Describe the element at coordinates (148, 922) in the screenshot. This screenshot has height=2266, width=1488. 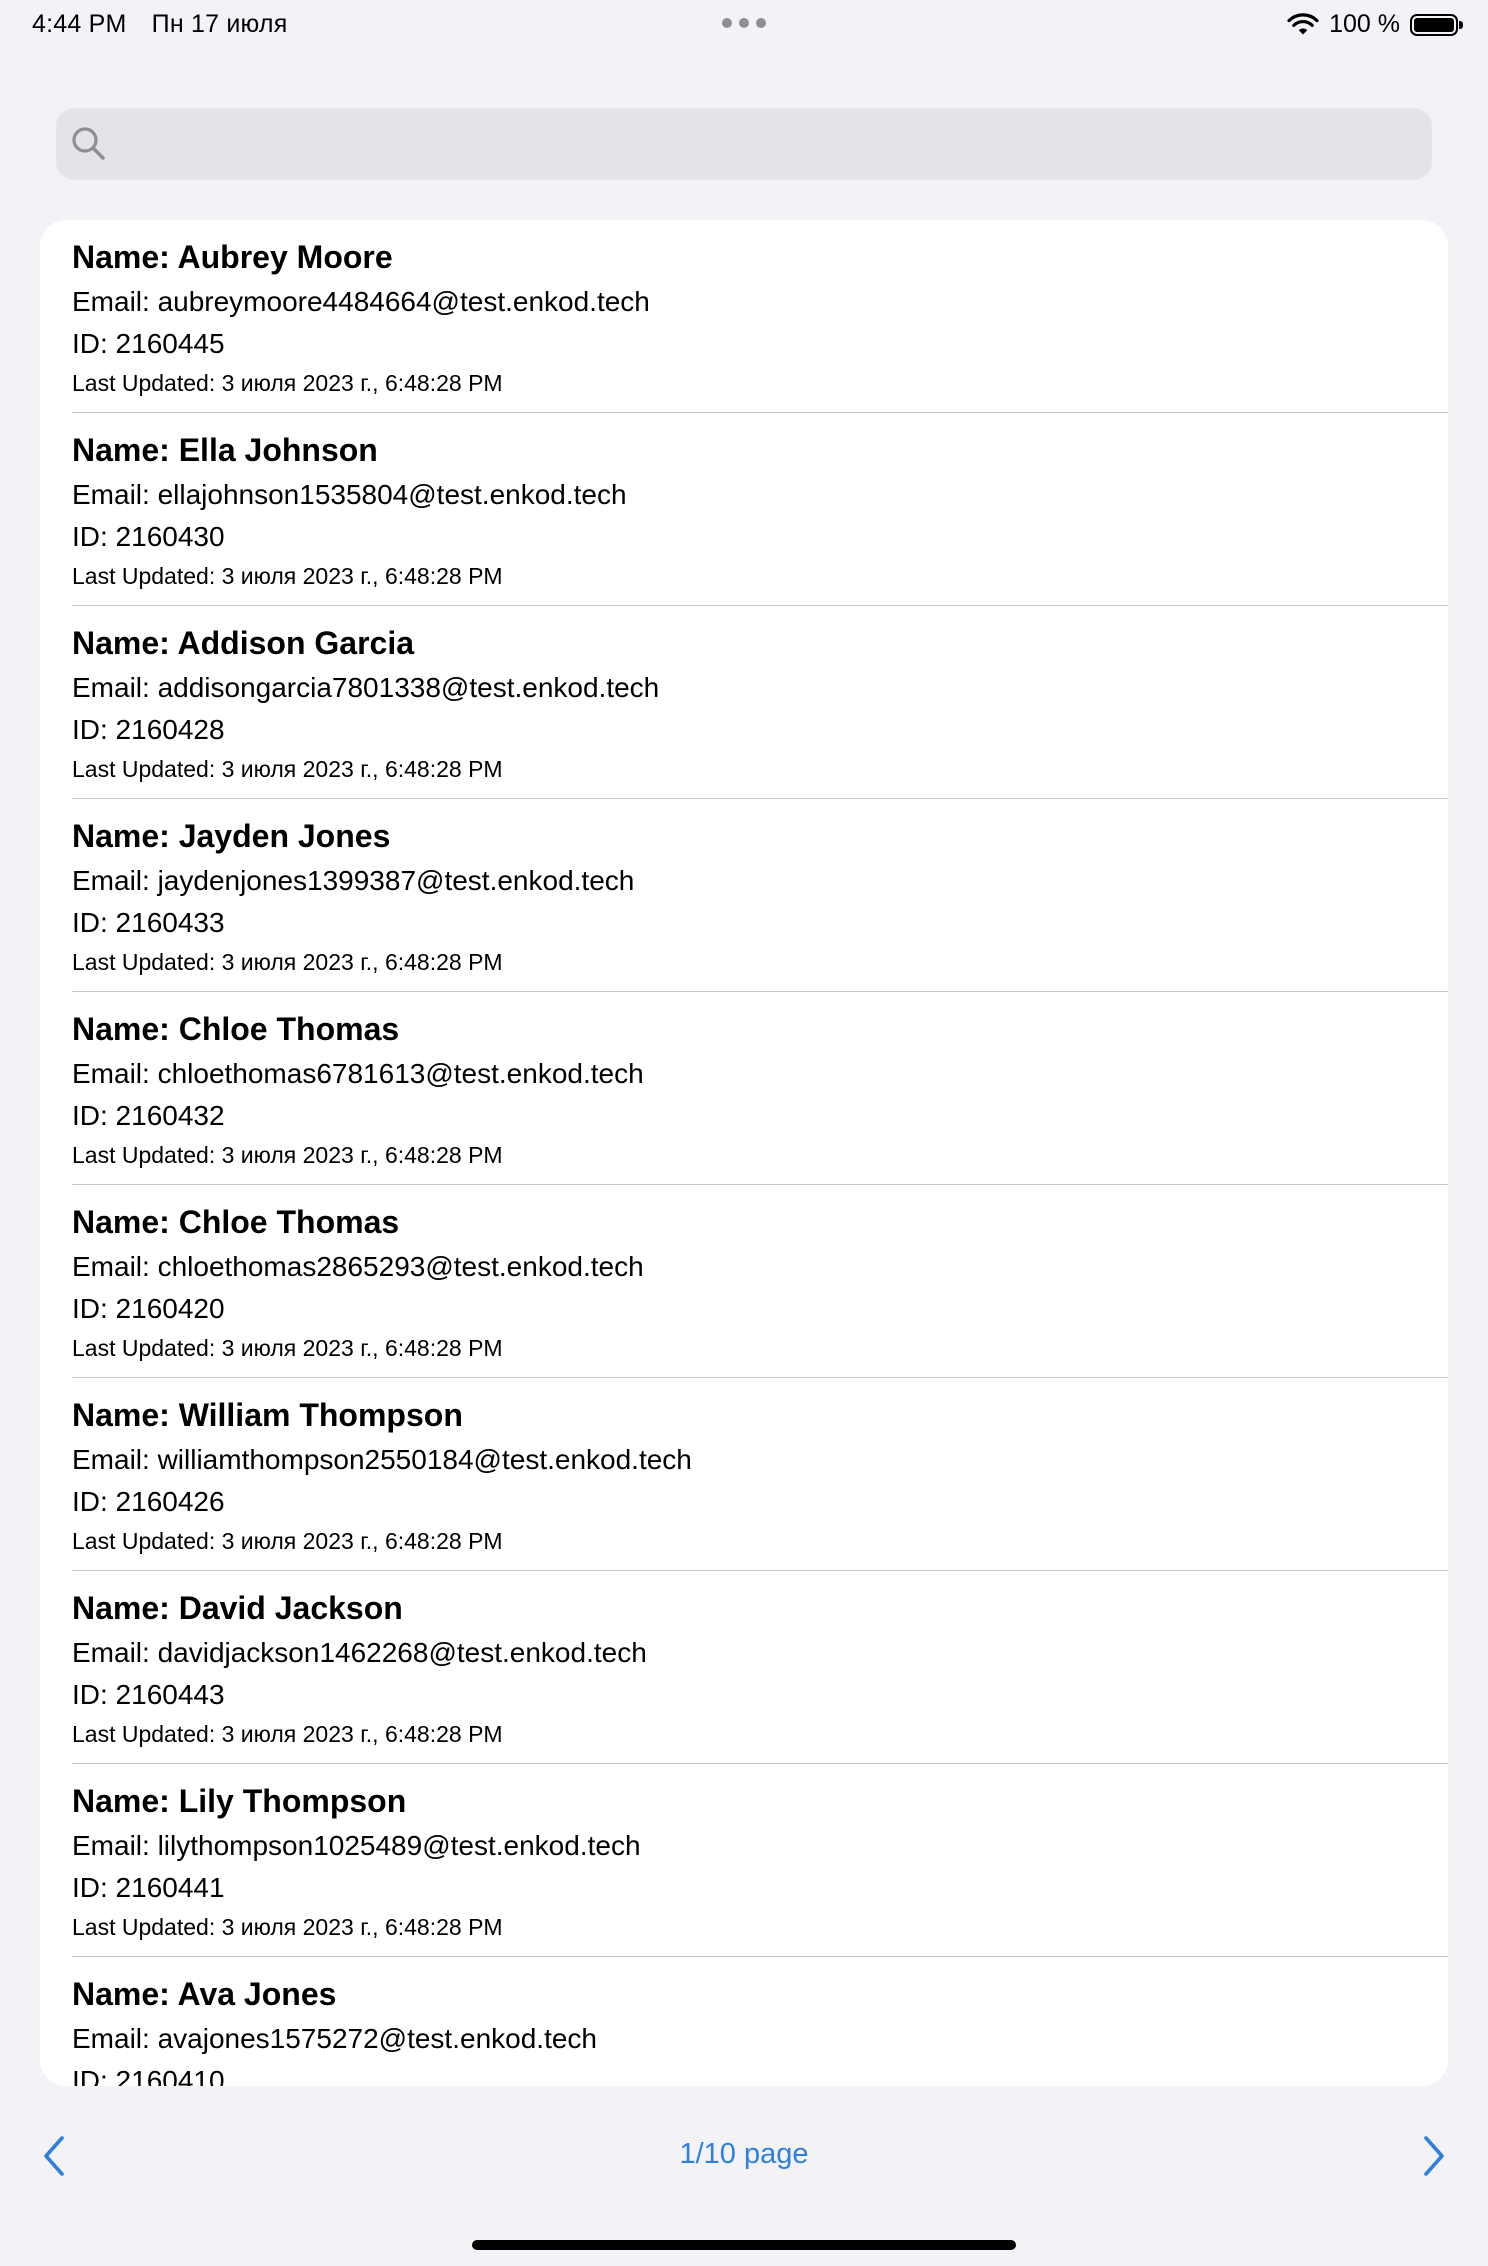
I see `contact-id: ID: 2160433` at that location.